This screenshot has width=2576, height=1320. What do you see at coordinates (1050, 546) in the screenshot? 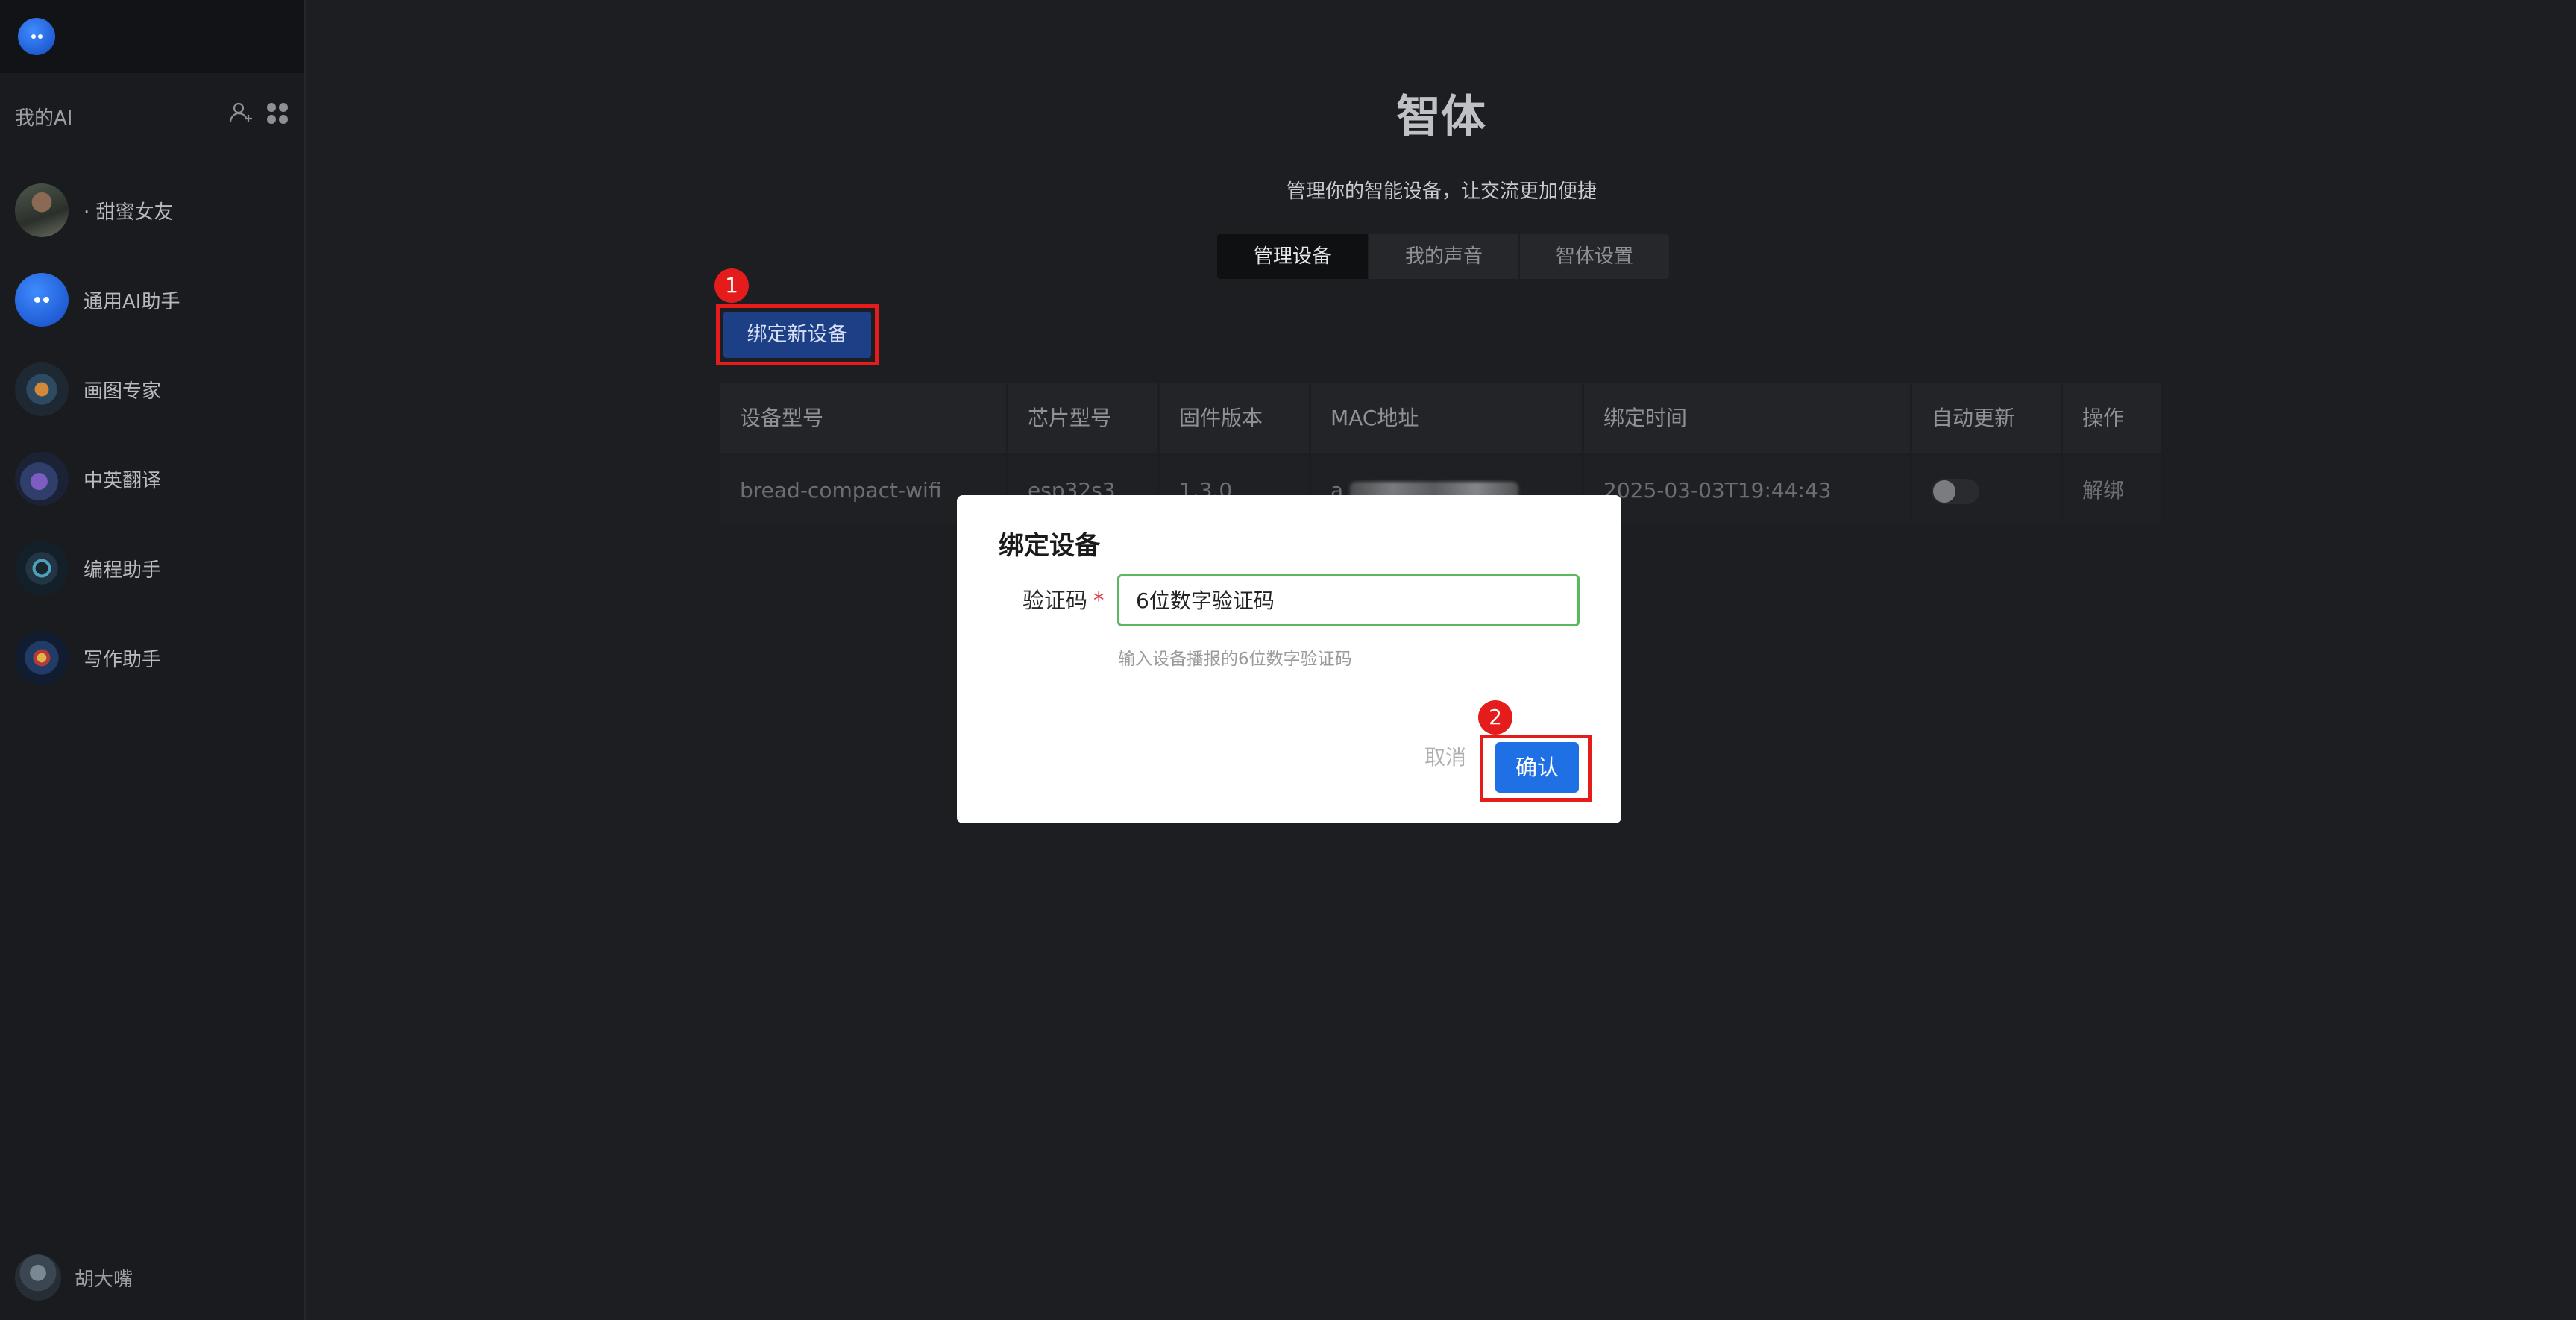
I see `dialog-title: 绑定设备` at bounding box center [1050, 546].